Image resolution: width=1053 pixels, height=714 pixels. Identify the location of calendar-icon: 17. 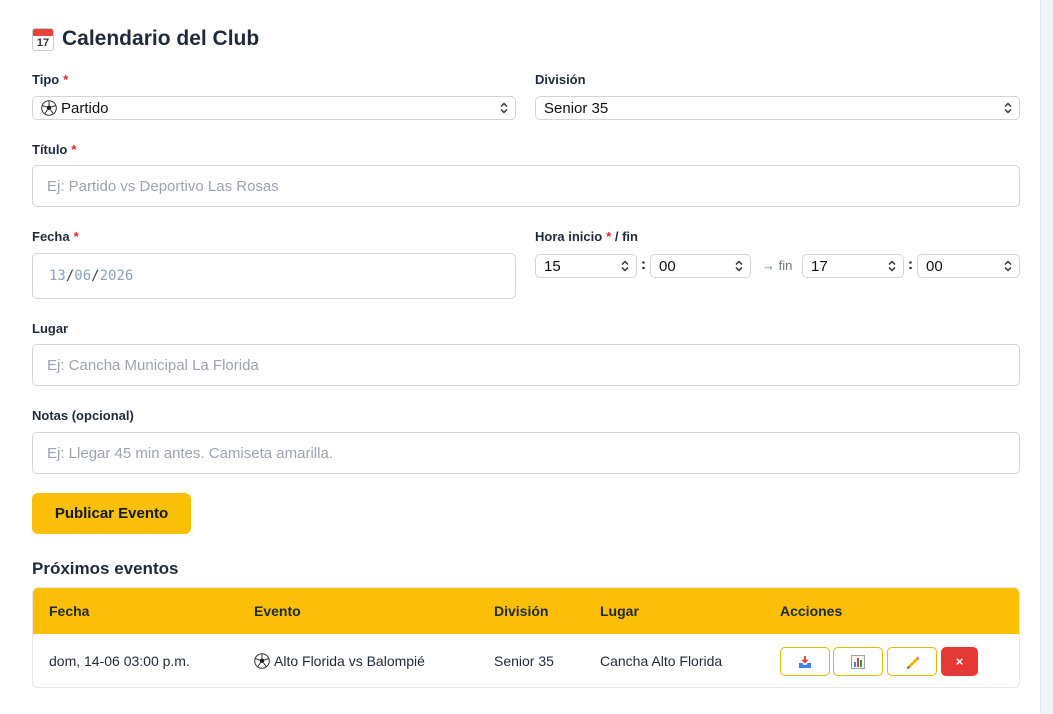
(43, 39).